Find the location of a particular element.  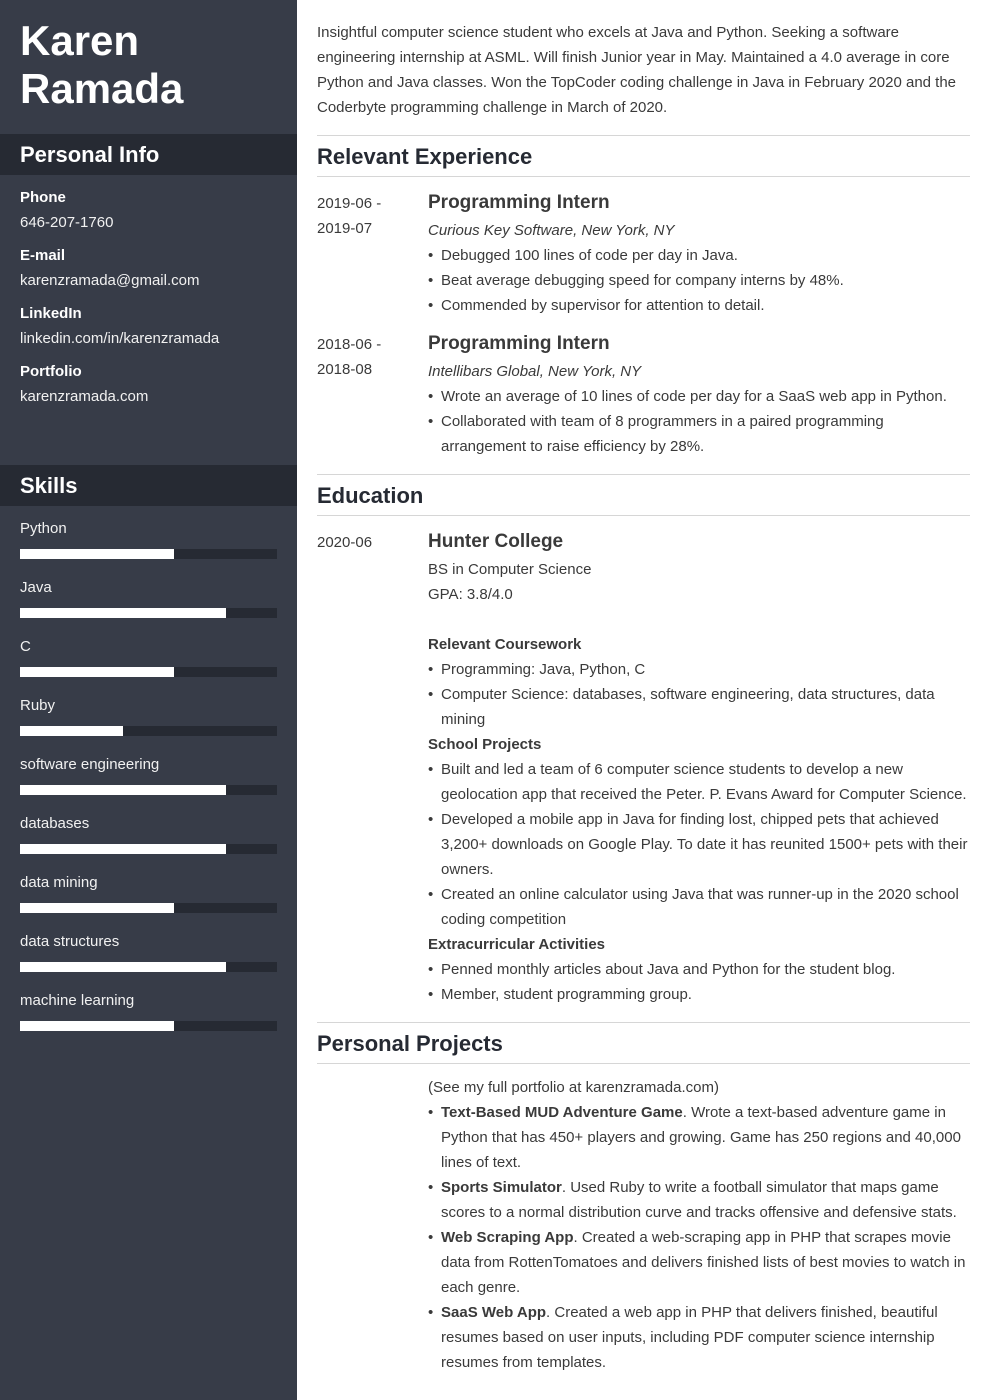

gpa: GPA: 3.8/4.0 is located at coordinates (470, 594).